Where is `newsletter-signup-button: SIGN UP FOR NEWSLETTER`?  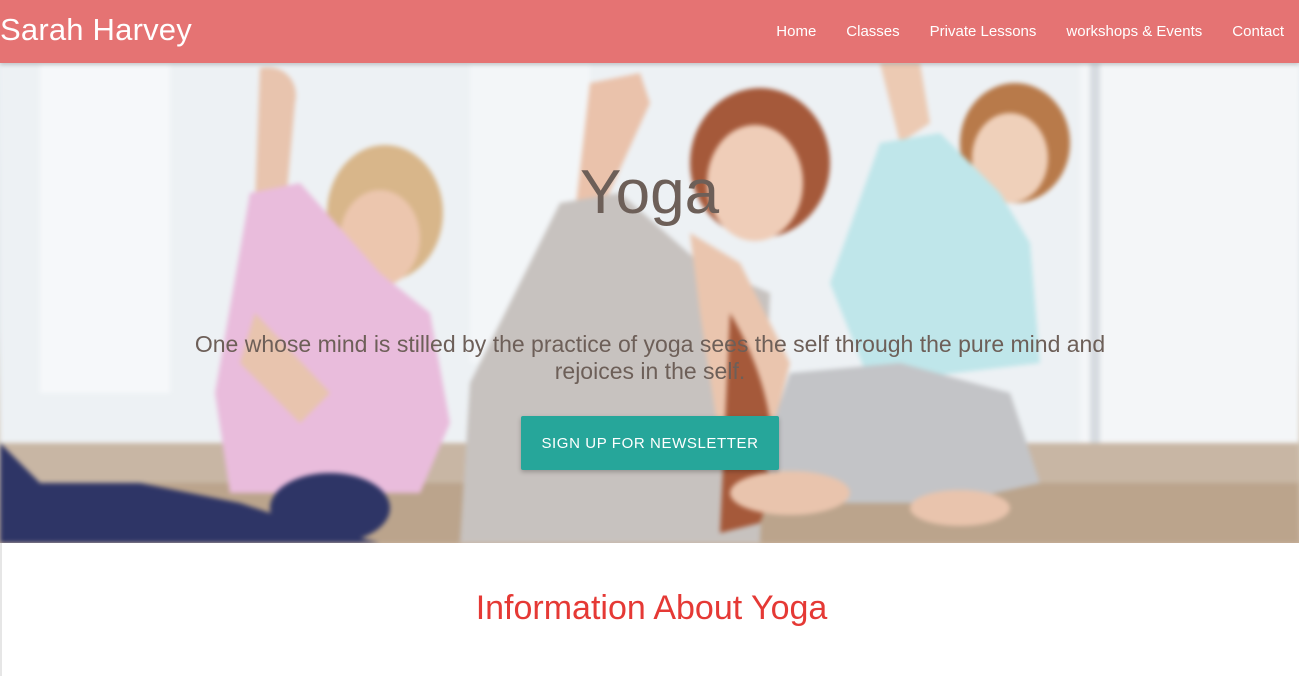
newsletter-signup-button: SIGN UP FOR NEWSLETTER is located at coordinates (650, 443).